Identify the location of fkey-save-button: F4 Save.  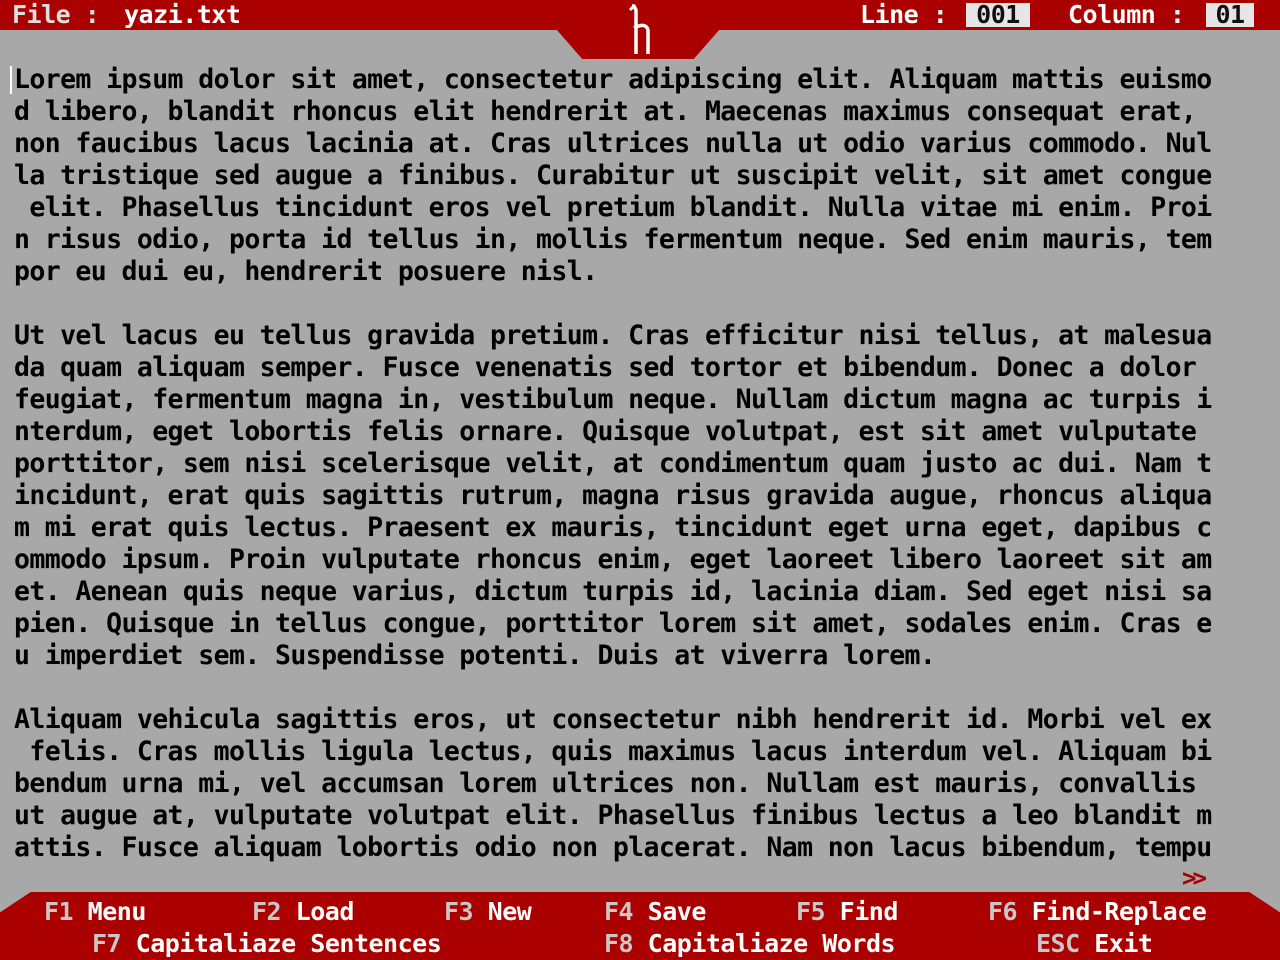
(655, 912).